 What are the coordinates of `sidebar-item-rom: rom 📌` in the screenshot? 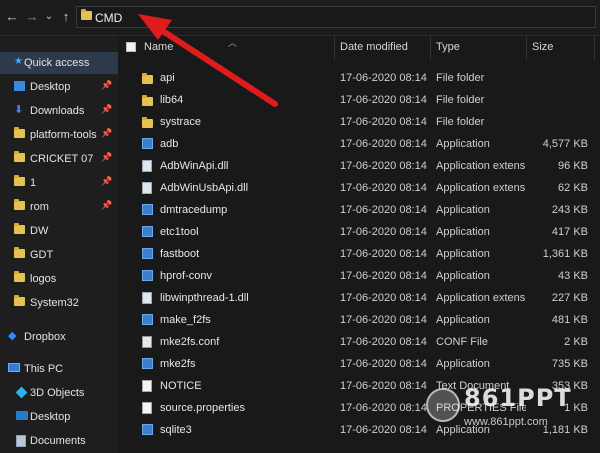 It's located at (59, 207).